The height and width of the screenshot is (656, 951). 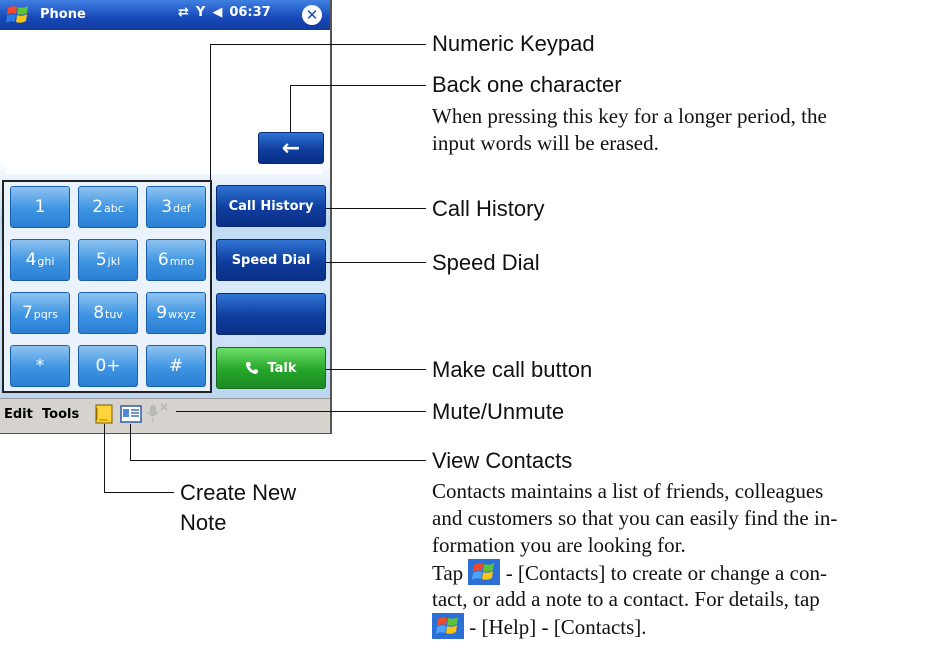 I want to click on contacts-tap-rest: - [Contacts] to create or change a con-, so click(x=666, y=573).